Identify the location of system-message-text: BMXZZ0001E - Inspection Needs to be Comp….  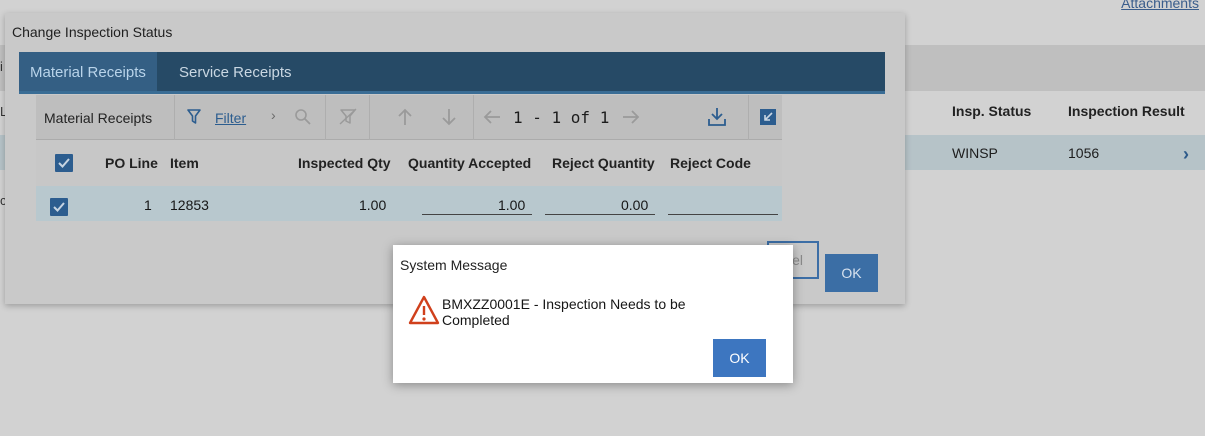
(564, 312).